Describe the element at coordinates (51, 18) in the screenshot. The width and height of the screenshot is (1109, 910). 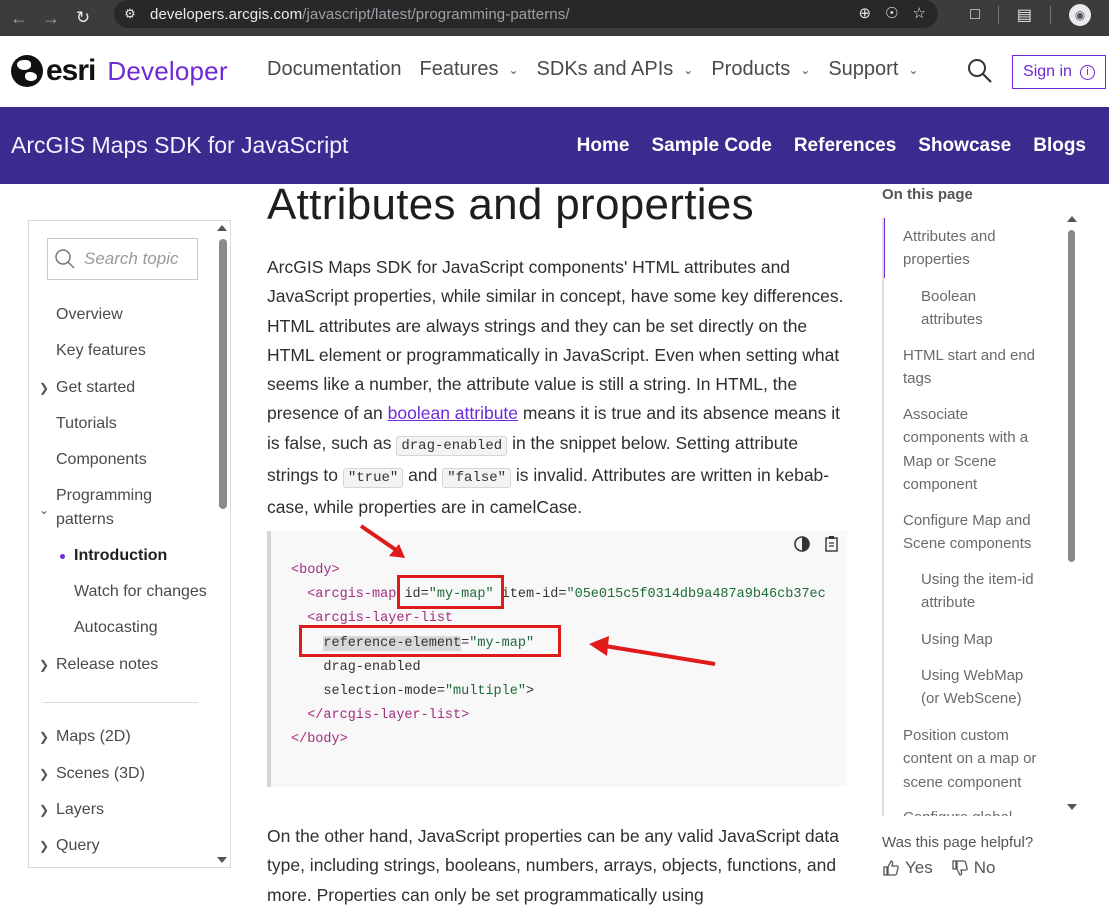
I see `forward-icon: →` at that location.